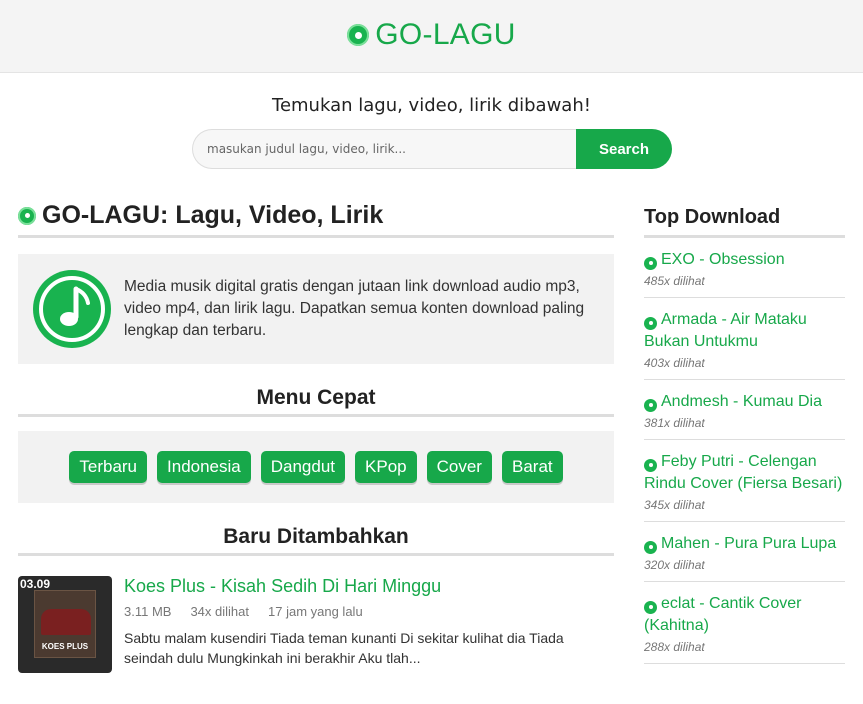 This screenshot has width=863, height=704. I want to click on top-item: Andmesh - Kumau Dia 381x dilihat, so click(744, 410).